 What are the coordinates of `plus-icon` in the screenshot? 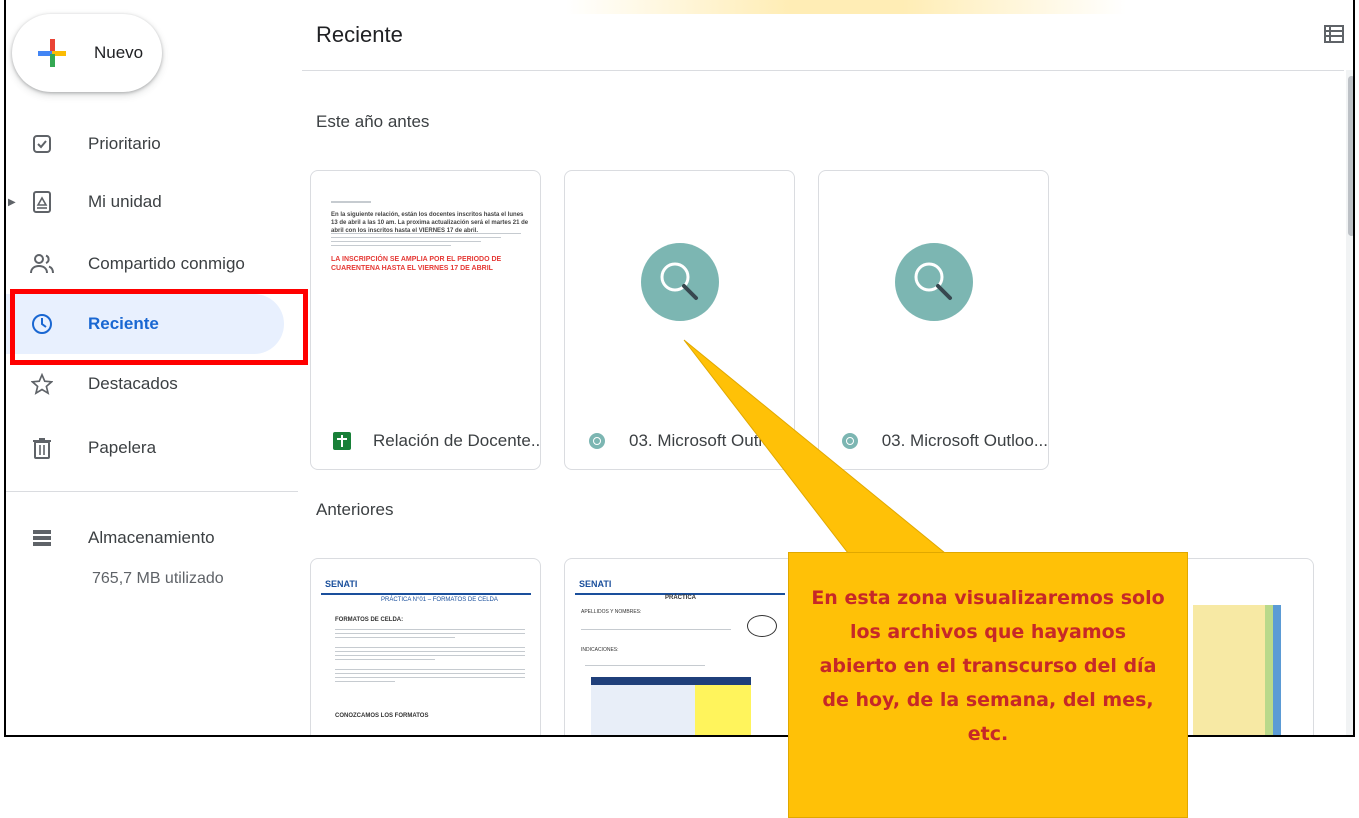 It's located at (52, 53).